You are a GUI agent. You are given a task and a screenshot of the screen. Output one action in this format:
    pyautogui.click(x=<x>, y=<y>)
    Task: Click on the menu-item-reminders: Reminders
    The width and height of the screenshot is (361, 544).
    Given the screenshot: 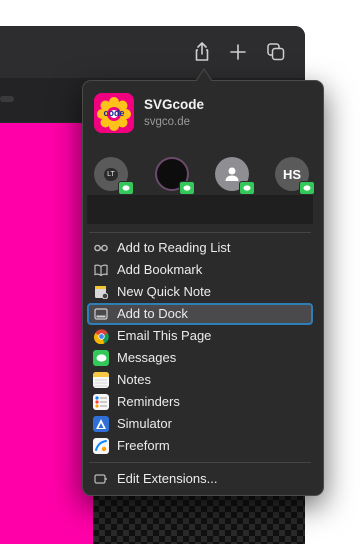 What is the action you would take?
    pyautogui.click(x=200, y=402)
    